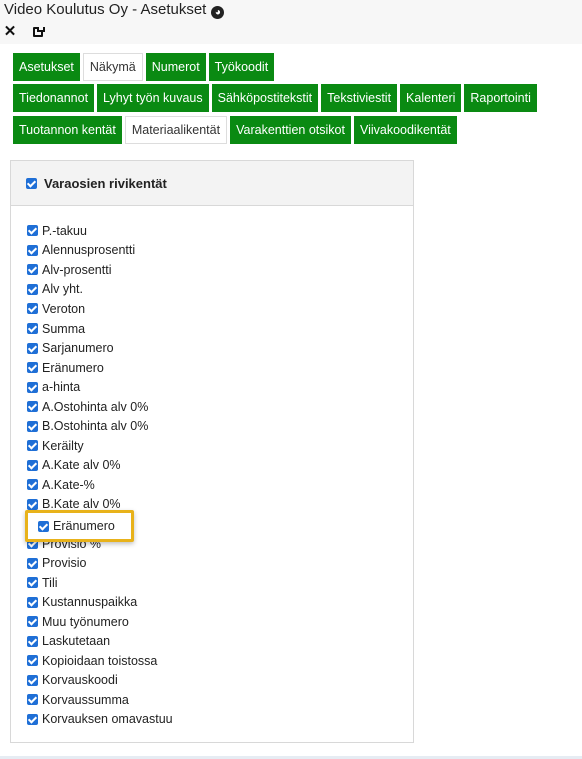  Describe the element at coordinates (212, 183) in the screenshot. I see `panel-header: Varaosien rivikentät` at that location.